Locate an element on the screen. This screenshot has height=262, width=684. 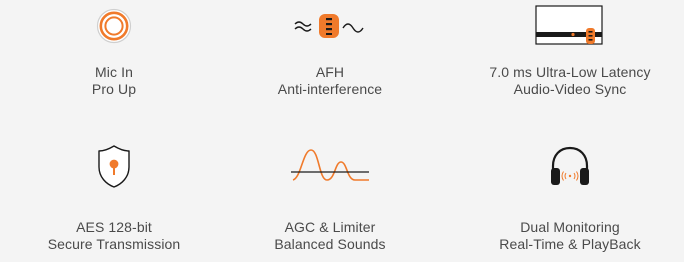
low-latency-screen-icon is located at coordinates (570, 26).